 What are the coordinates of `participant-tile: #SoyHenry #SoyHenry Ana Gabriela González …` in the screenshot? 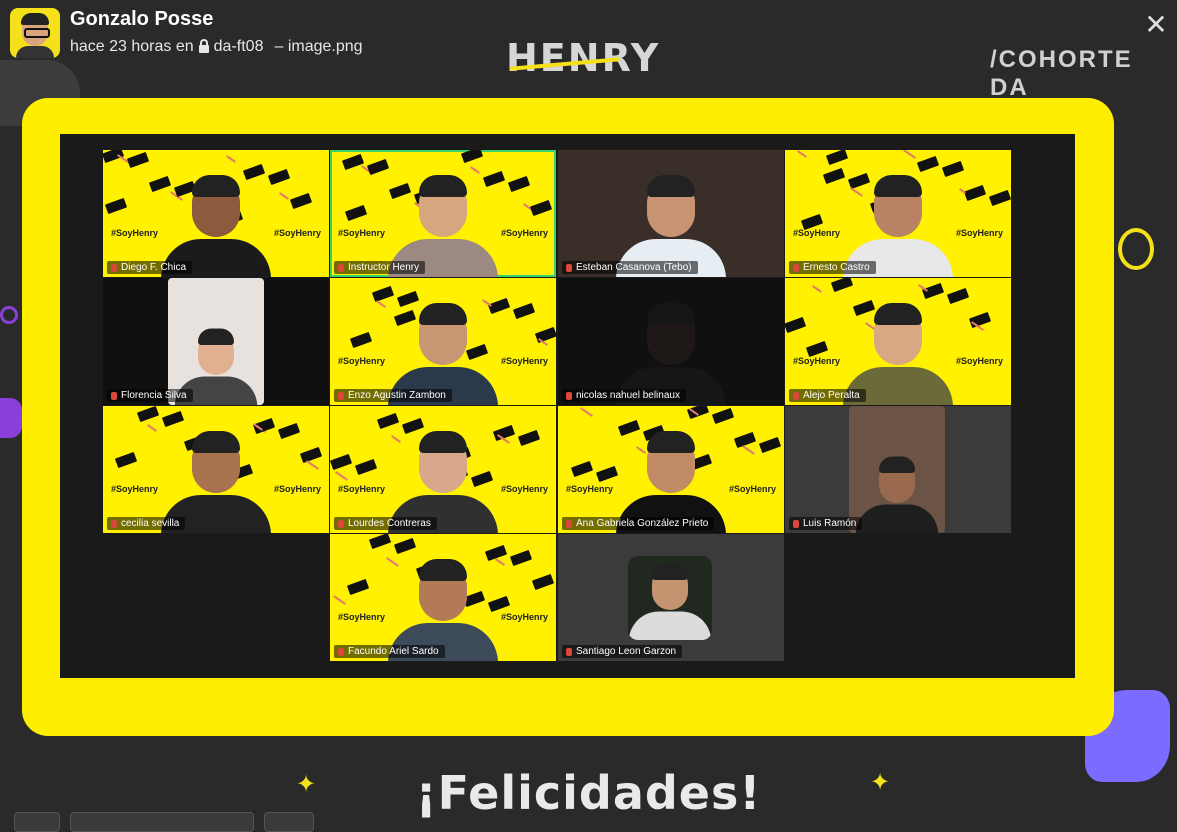 It's located at (671, 469).